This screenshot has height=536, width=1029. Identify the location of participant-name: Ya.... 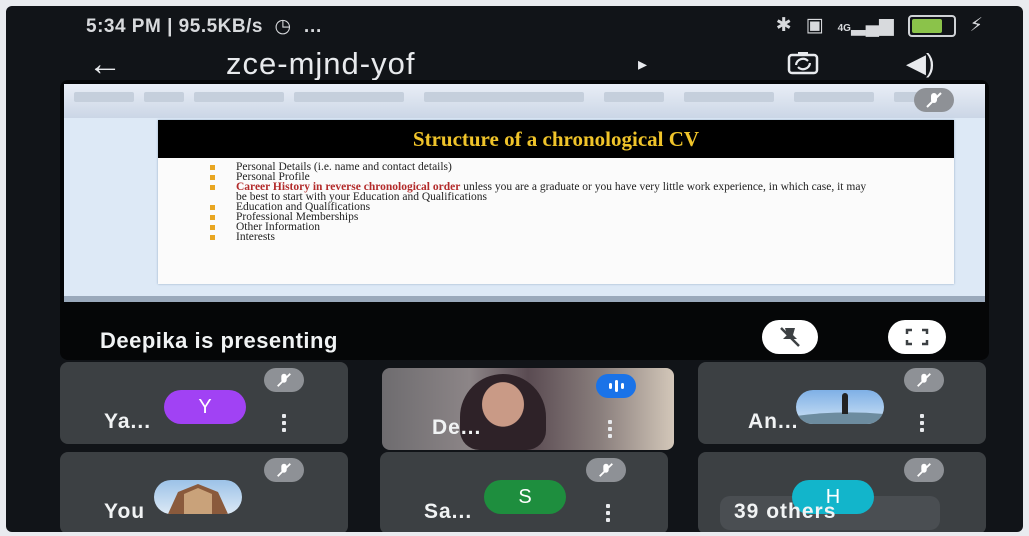
(128, 421).